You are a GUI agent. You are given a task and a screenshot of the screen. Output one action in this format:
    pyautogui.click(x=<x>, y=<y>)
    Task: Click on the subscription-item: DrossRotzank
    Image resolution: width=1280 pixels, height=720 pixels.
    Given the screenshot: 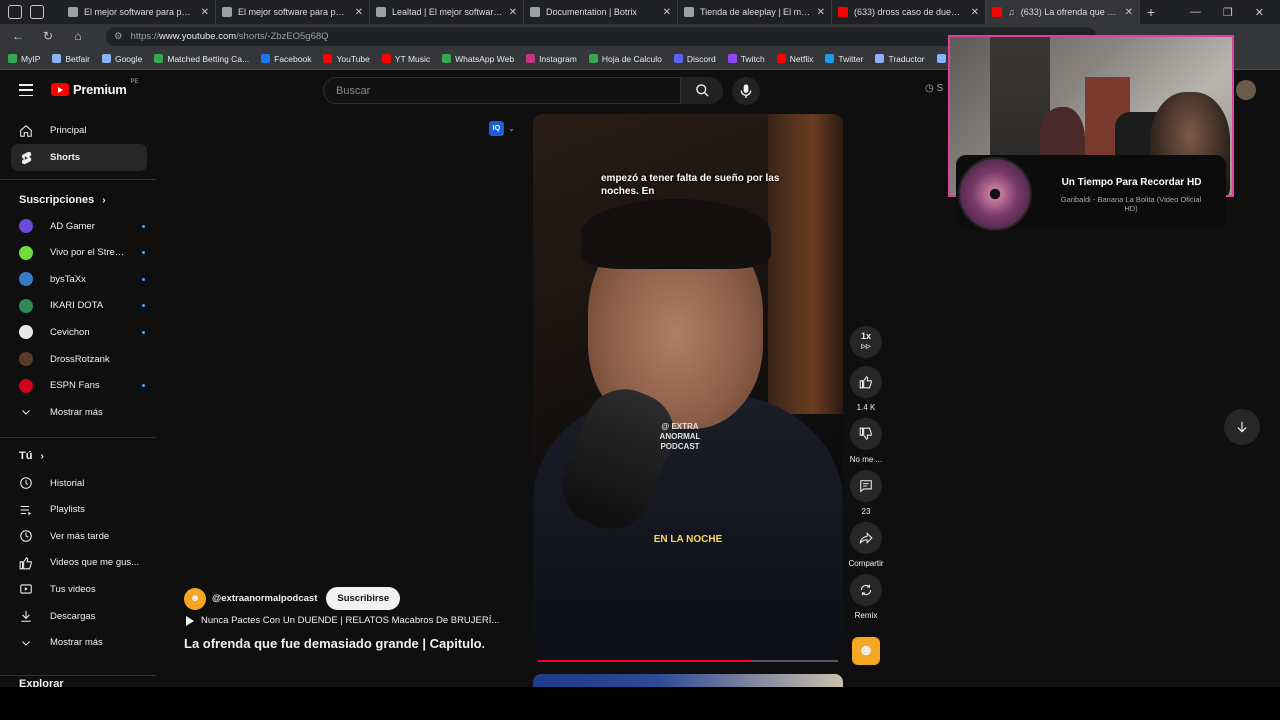 What is the action you would take?
    pyautogui.click(x=79, y=359)
    